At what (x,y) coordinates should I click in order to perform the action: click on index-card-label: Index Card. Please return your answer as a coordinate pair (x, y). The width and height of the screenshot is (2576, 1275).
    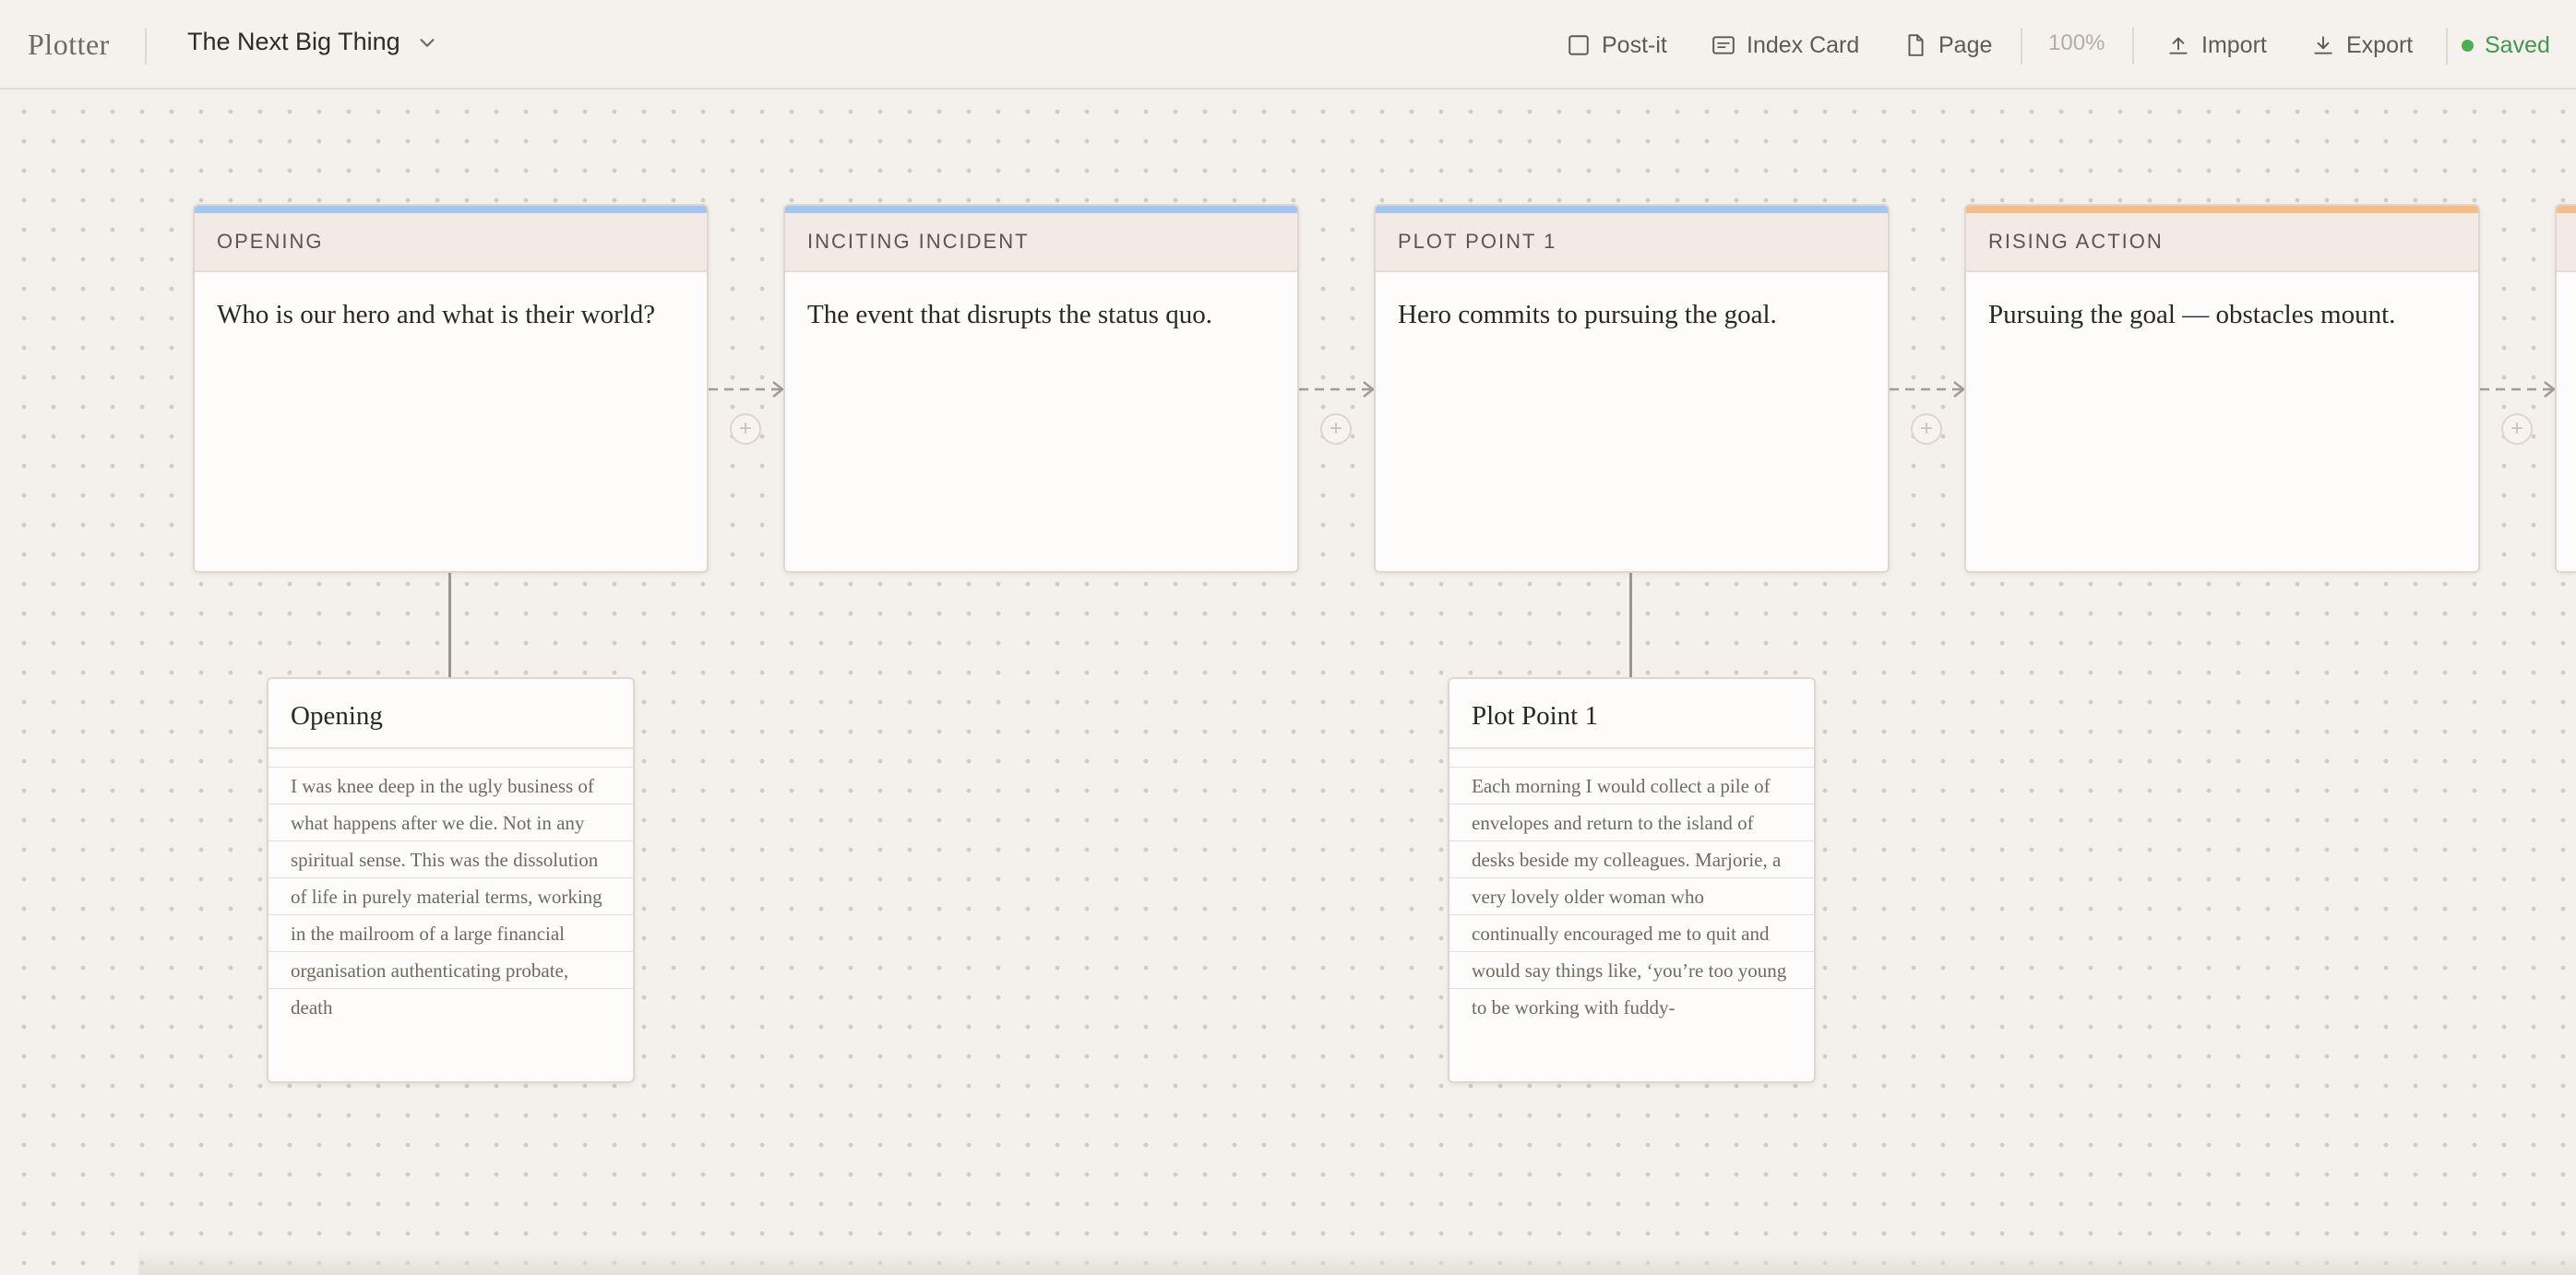
    Looking at the image, I should click on (1803, 44).